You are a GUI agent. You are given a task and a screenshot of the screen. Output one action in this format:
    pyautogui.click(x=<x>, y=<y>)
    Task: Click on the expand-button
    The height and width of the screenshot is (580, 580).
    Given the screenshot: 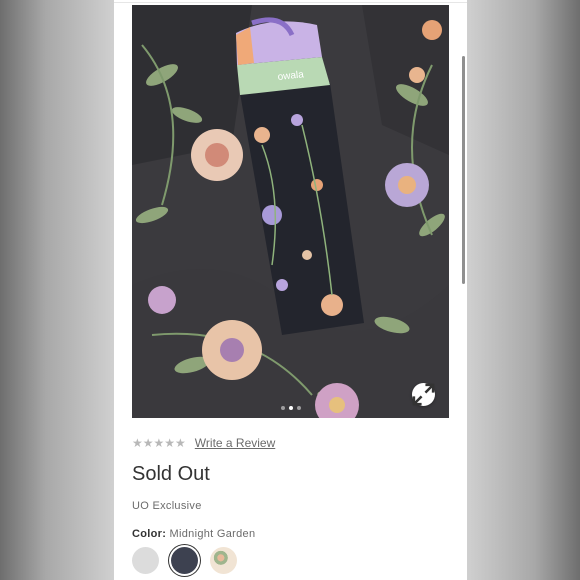 What is the action you would take?
    pyautogui.click(x=423, y=394)
    